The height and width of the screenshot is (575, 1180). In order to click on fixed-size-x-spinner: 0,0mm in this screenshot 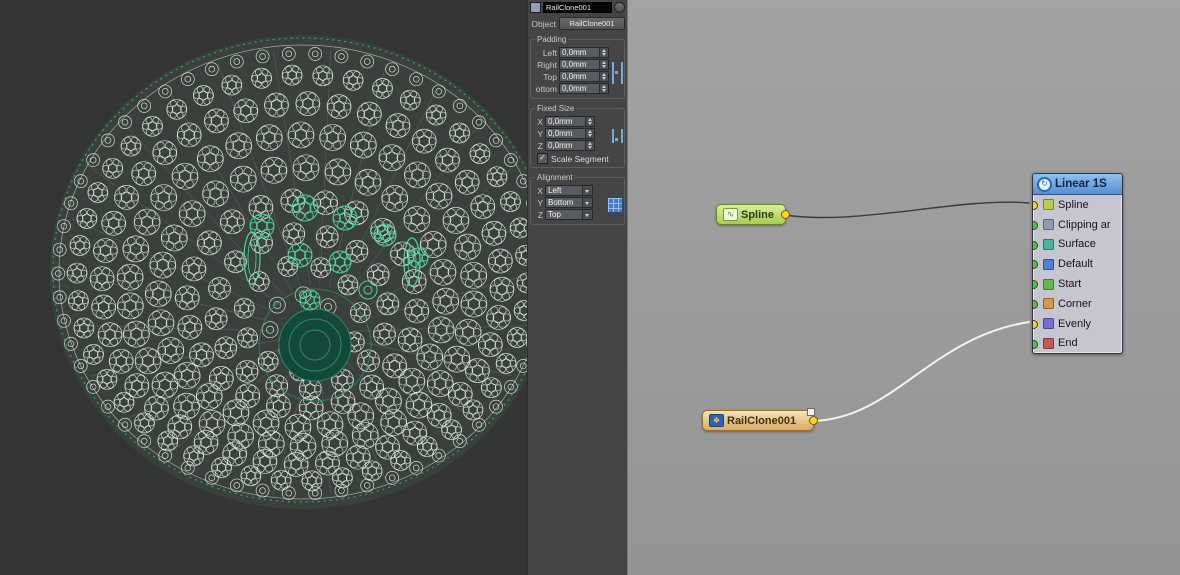, I will do `click(570, 121)`.